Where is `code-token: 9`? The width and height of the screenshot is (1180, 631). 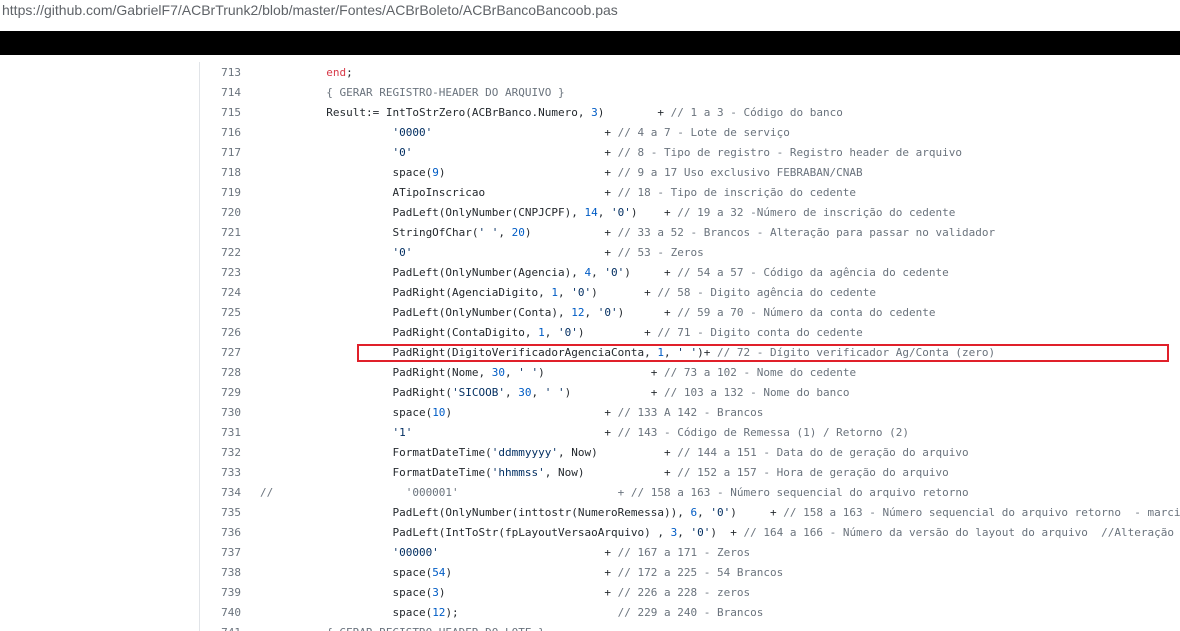
code-token: 9 is located at coordinates (435, 172).